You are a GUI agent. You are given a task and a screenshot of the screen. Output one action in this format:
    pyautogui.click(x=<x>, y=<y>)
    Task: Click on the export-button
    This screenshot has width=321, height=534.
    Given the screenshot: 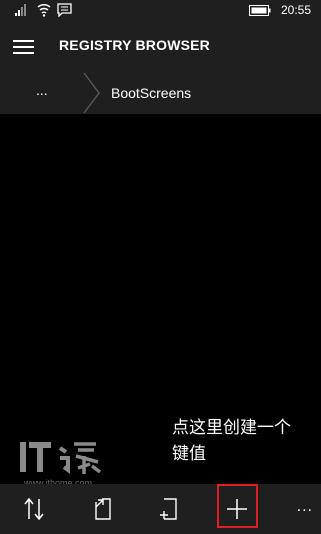 What is the action you would take?
    pyautogui.click(x=103, y=509)
    